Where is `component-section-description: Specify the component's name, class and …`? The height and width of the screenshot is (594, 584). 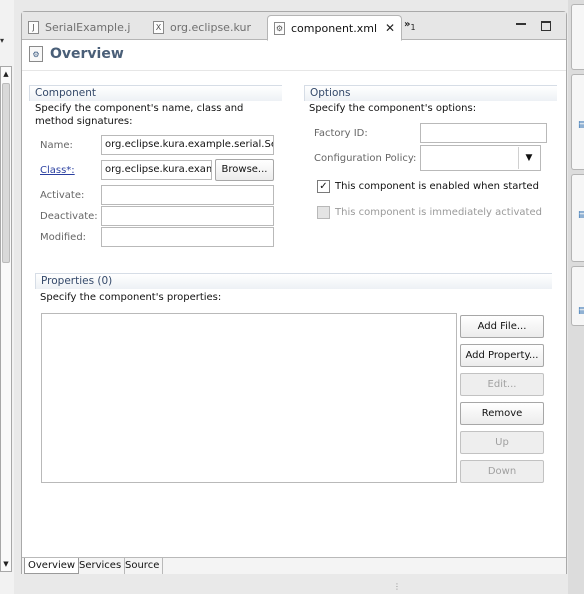 component-section-description: Specify the component's name, class and … is located at coordinates (139, 115).